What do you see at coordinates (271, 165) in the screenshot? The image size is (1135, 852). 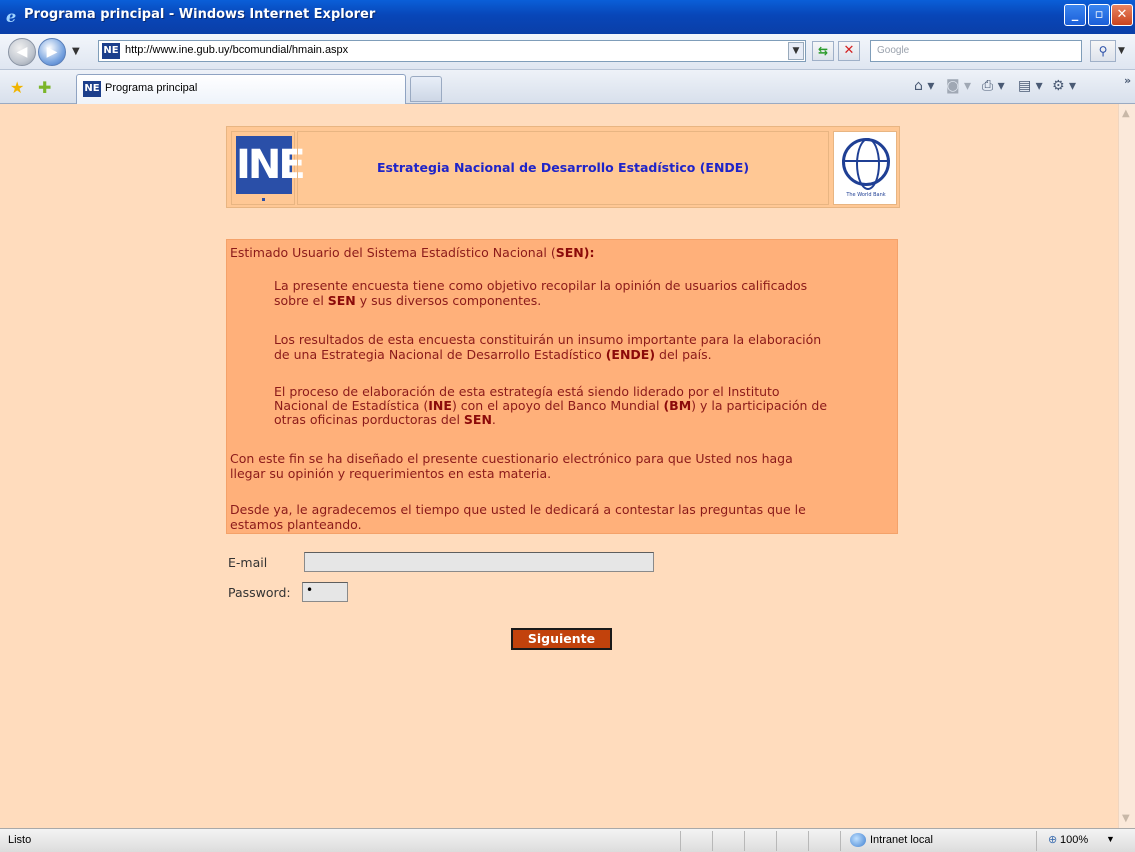 I see `ine-logo-mark: INE` at bounding box center [271, 165].